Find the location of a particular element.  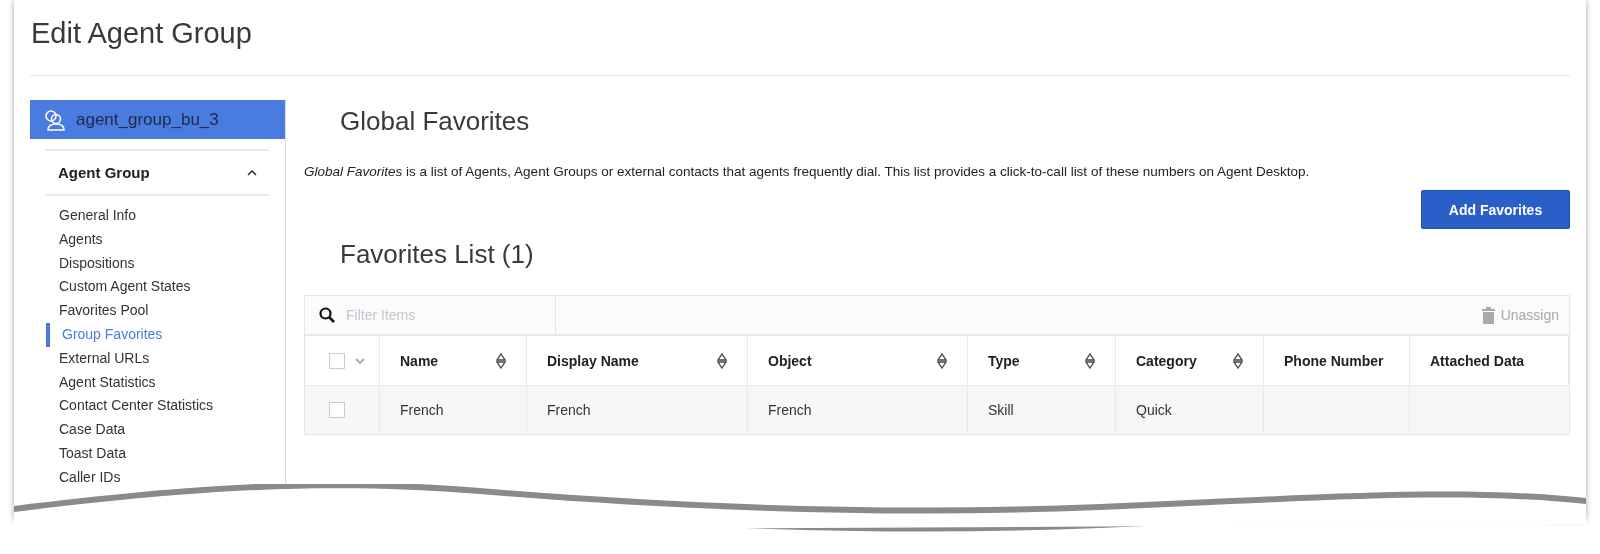

row-checkbox is located at coordinates (337, 410).